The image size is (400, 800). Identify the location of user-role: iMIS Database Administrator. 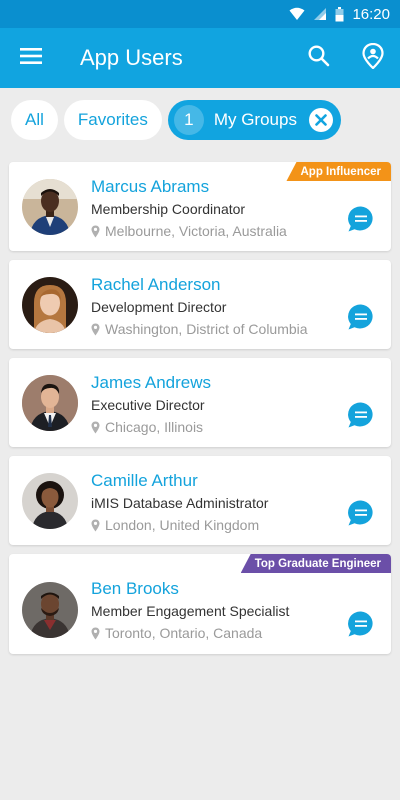
(180, 503).